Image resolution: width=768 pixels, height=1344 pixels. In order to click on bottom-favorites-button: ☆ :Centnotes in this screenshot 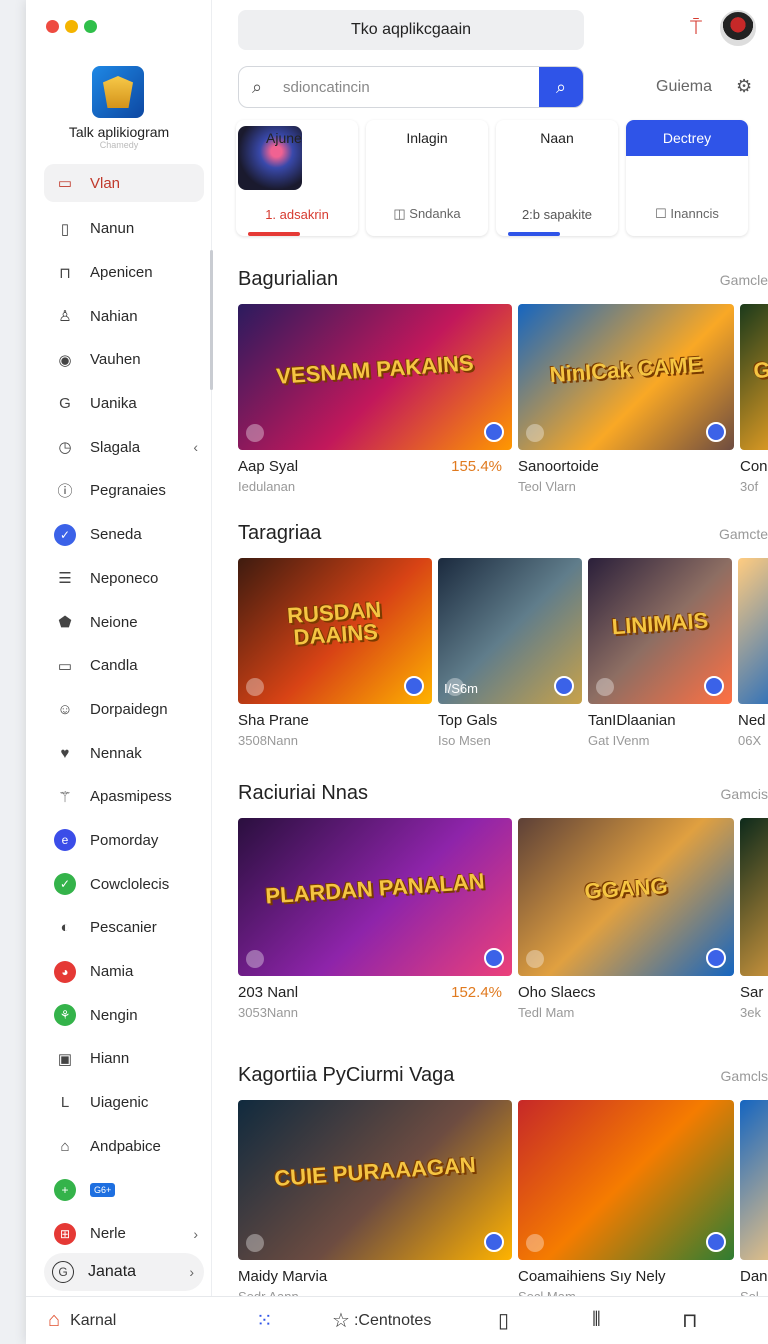, I will do `click(381, 1320)`.